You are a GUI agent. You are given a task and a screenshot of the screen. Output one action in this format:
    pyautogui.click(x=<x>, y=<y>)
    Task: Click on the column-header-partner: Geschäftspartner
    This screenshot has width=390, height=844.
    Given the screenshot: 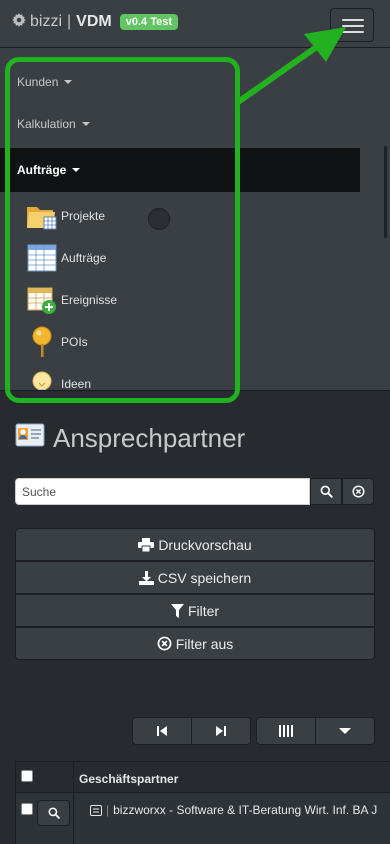 What is the action you would take?
    pyautogui.click(x=129, y=779)
    